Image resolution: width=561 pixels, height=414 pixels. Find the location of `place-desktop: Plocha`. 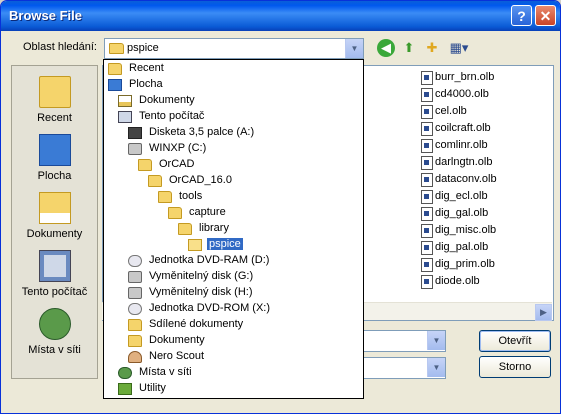

place-desktop: Plocha is located at coordinates (54, 158).